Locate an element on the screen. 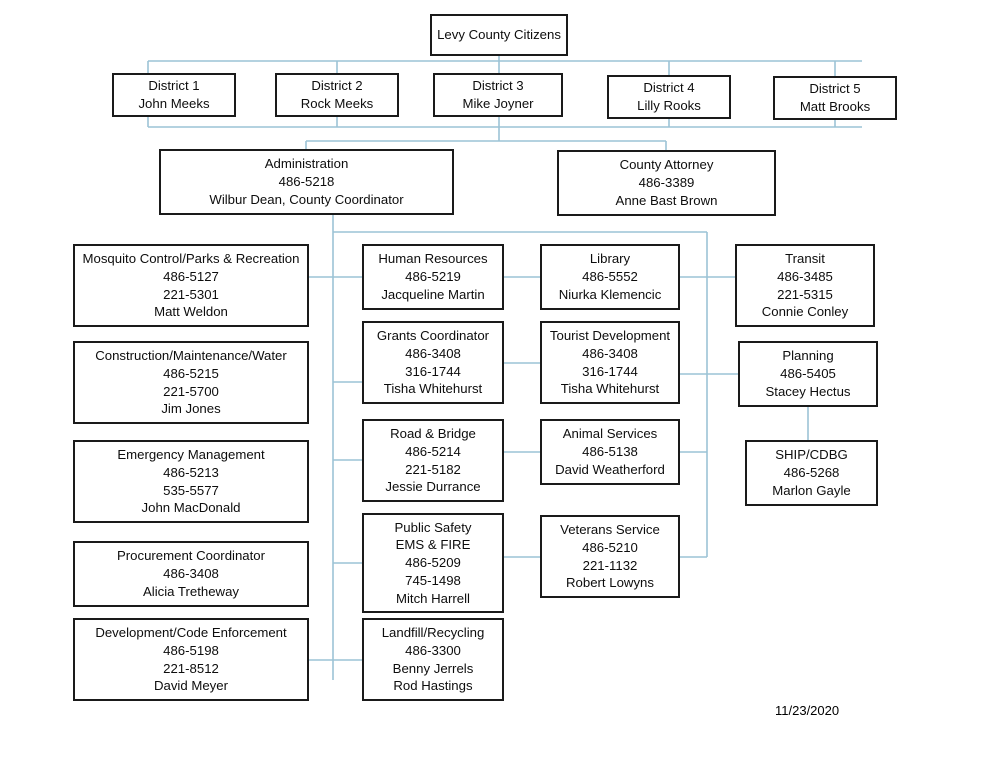 The width and height of the screenshot is (990, 765). org-node-title: Procurement Coordinator is located at coordinates (191, 556).